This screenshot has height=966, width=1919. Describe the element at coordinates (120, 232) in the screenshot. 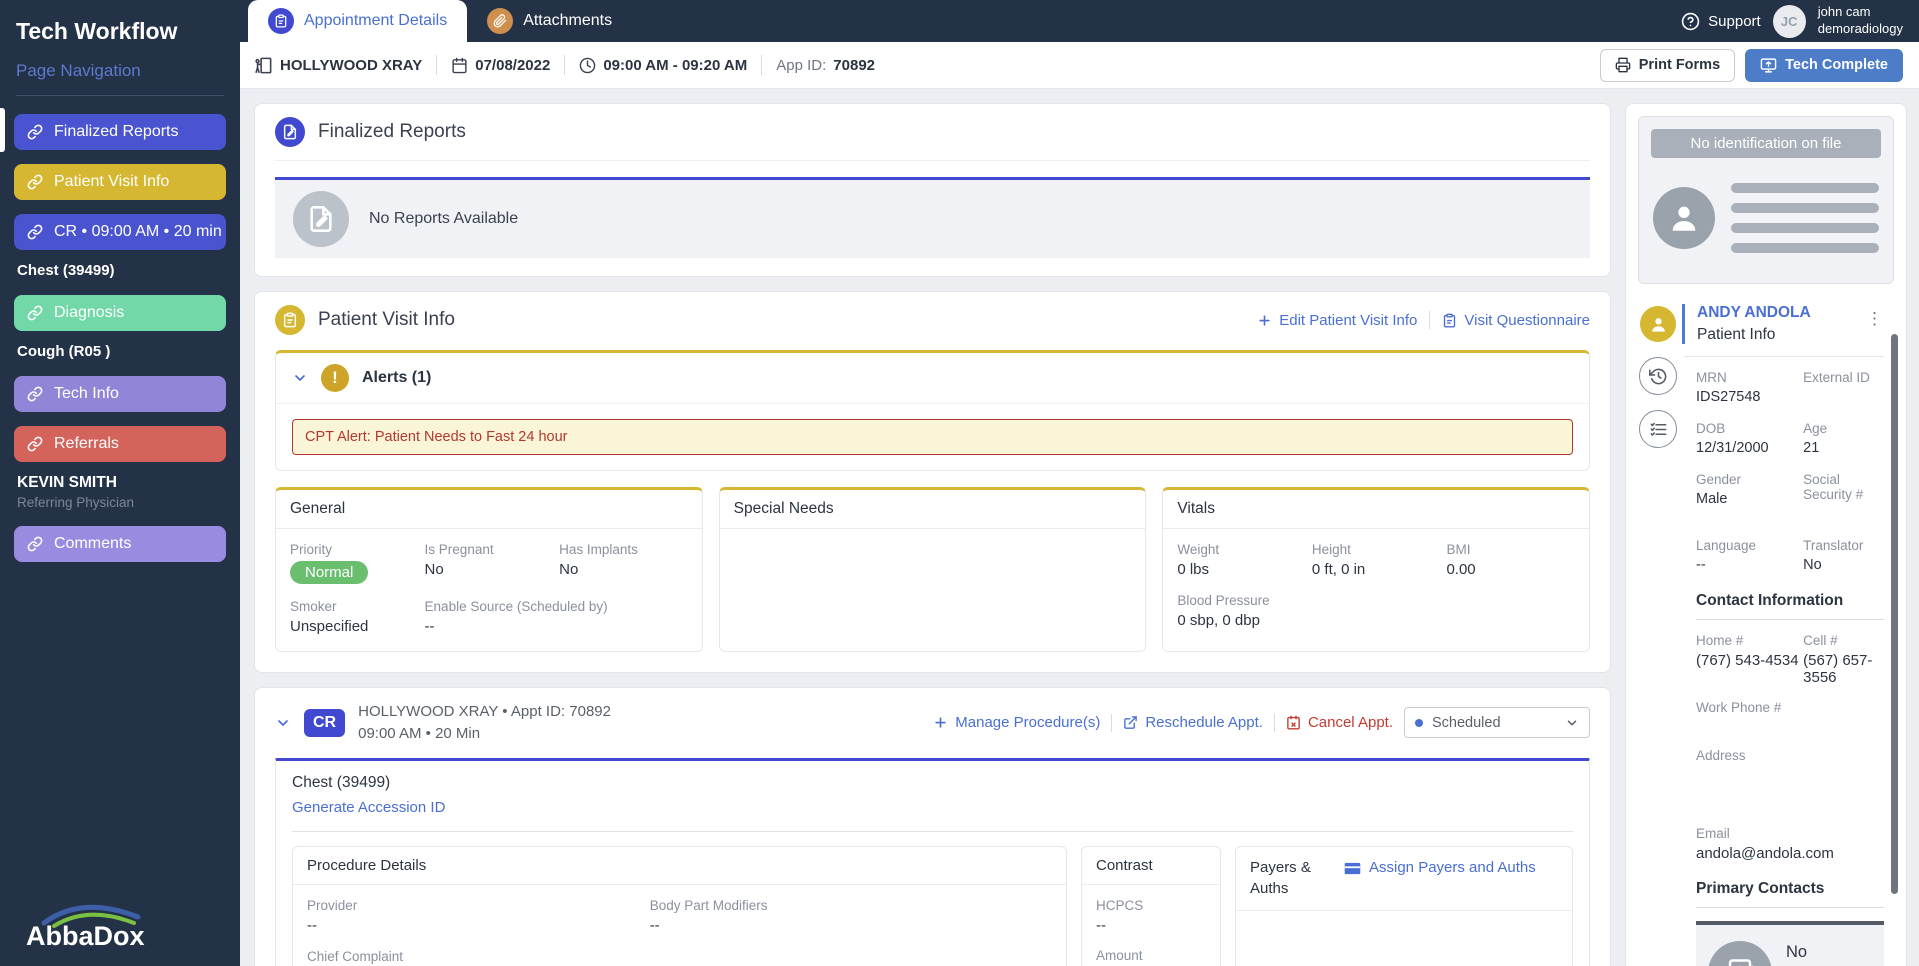

I see `sidebar-item-cr-appointment: CR • 09:00 AM • 20 min` at that location.